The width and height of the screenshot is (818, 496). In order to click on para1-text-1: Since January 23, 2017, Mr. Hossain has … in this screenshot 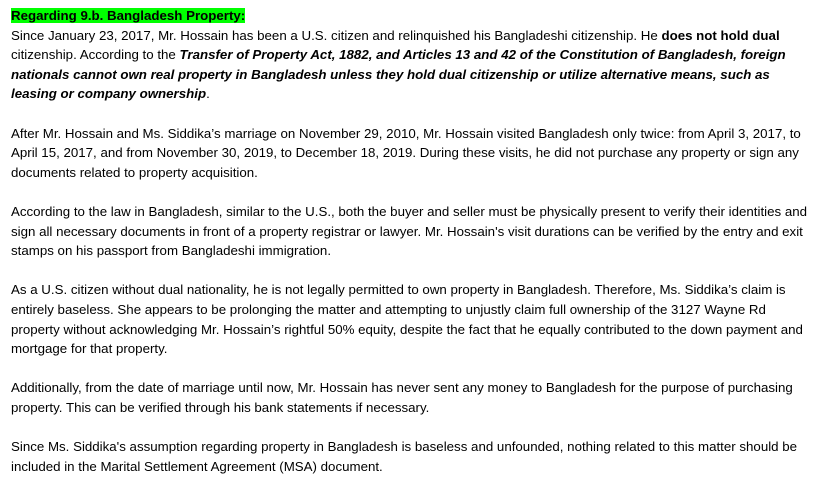, I will do `click(336, 35)`.